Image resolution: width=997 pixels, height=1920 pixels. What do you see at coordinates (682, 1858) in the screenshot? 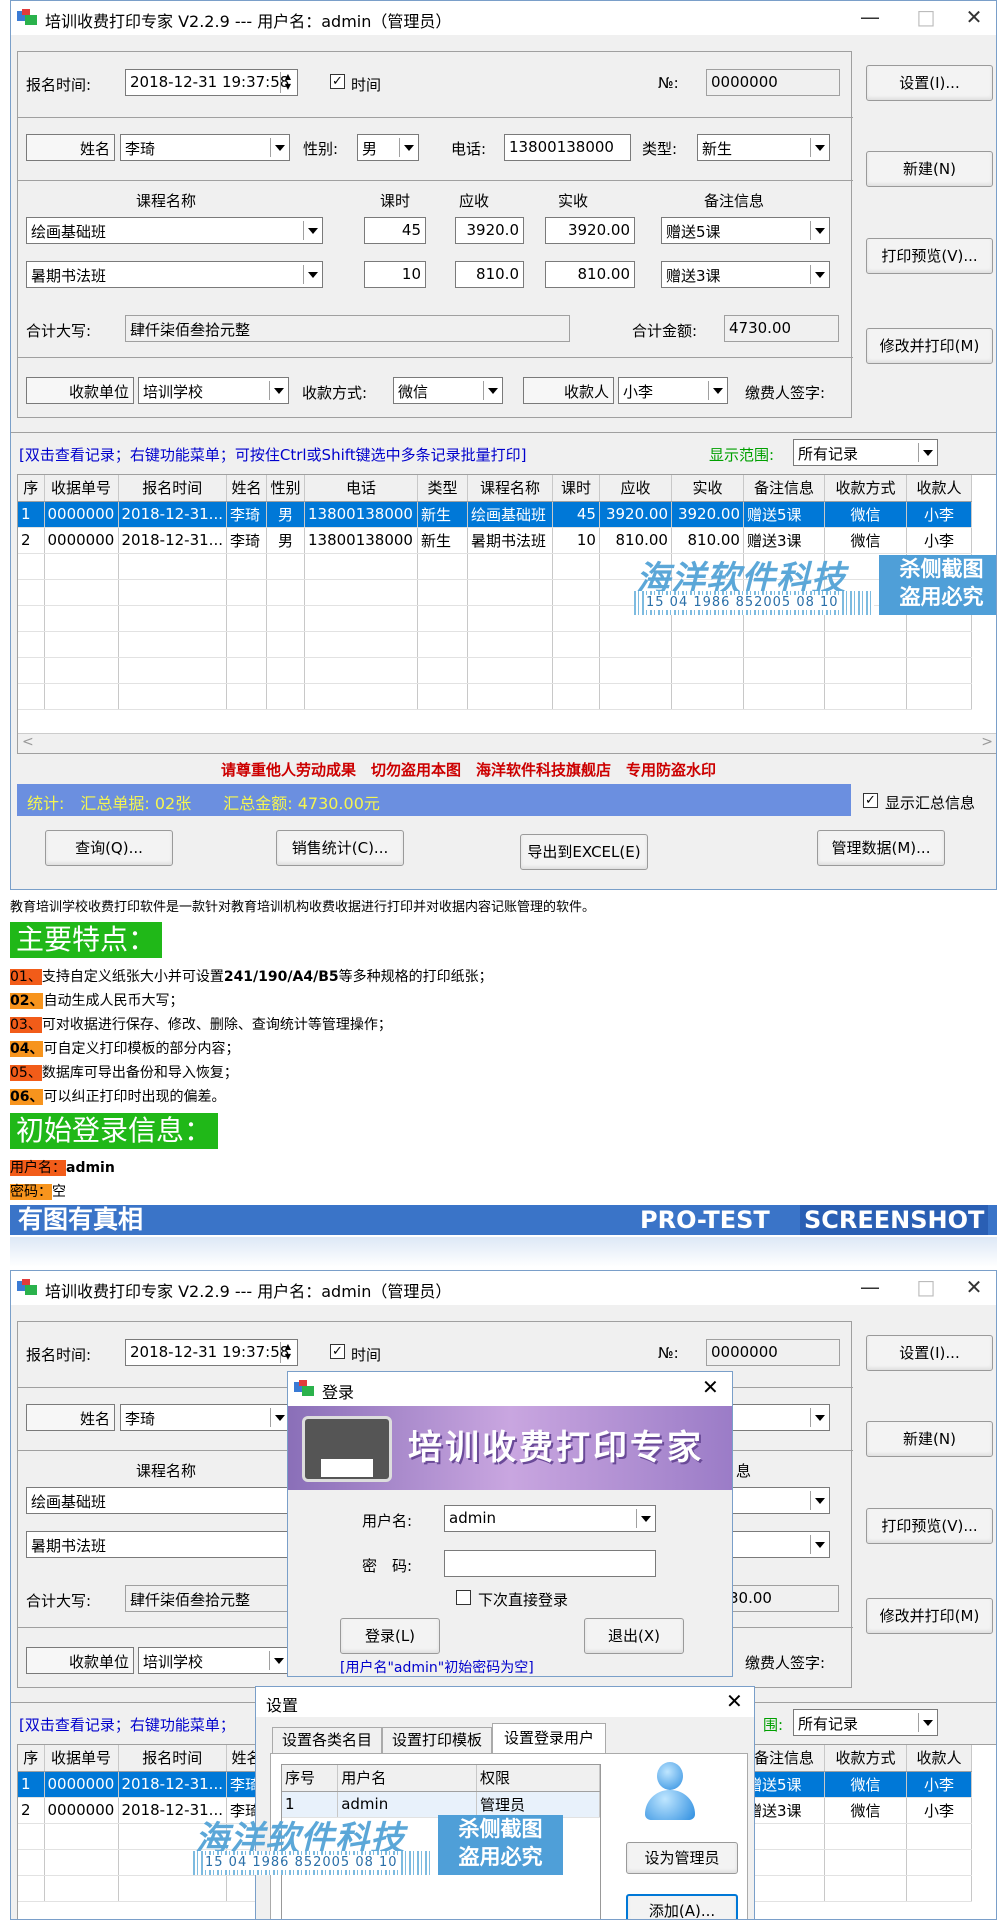
I see `set-admin-button: 设为管理员` at bounding box center [682, 1858].